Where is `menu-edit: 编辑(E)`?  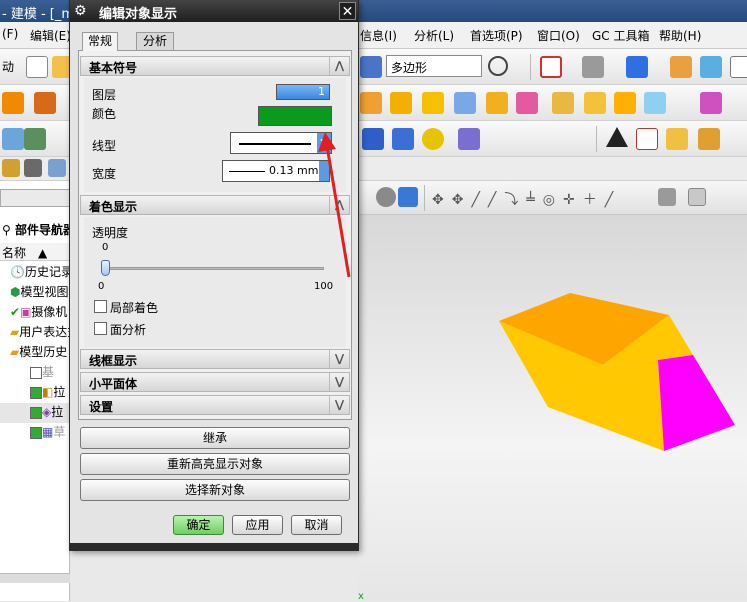
menu-edit: 编辑(E) is located at coordinates (50, 35).